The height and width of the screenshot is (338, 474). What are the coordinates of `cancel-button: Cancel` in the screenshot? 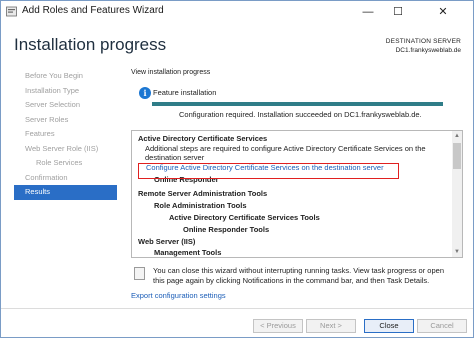 It's located at (442, 326).